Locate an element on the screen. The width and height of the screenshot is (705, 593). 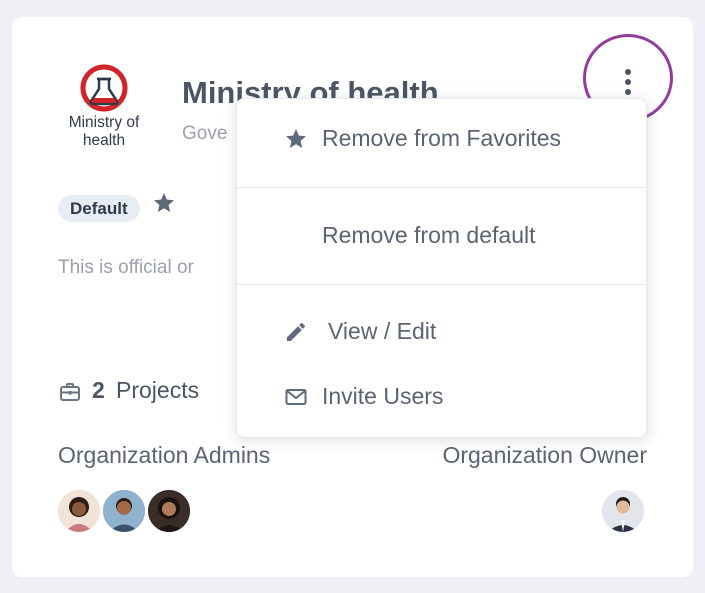
menu-item-label: Invite Users is located at coordinates (383, 396).